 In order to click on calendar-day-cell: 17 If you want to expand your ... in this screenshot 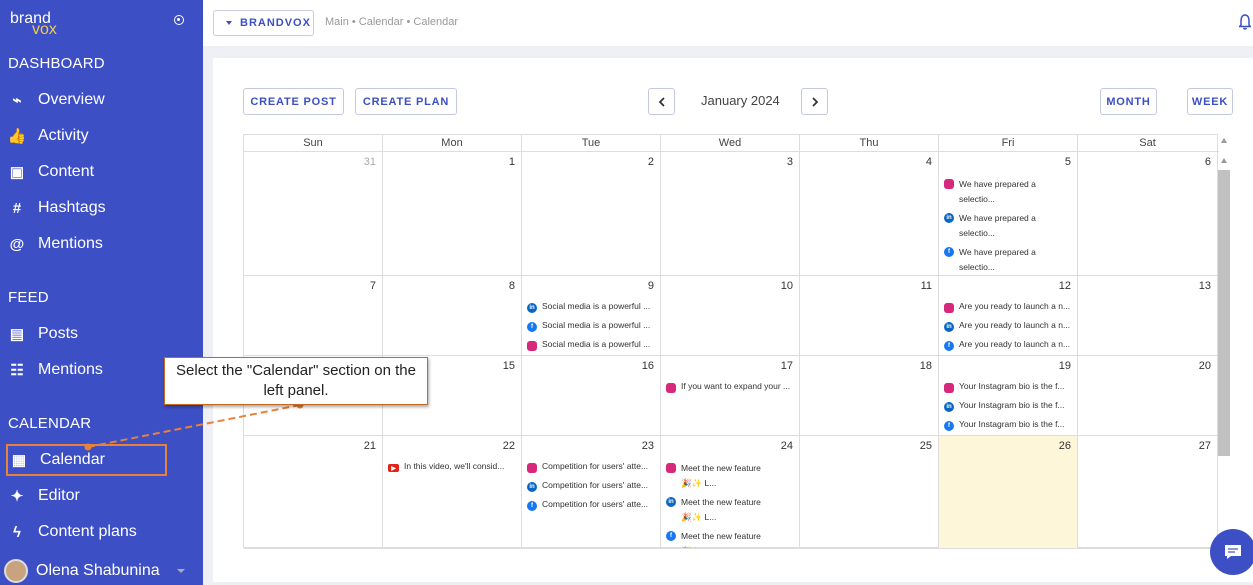, I will do `click(730, 395)`.